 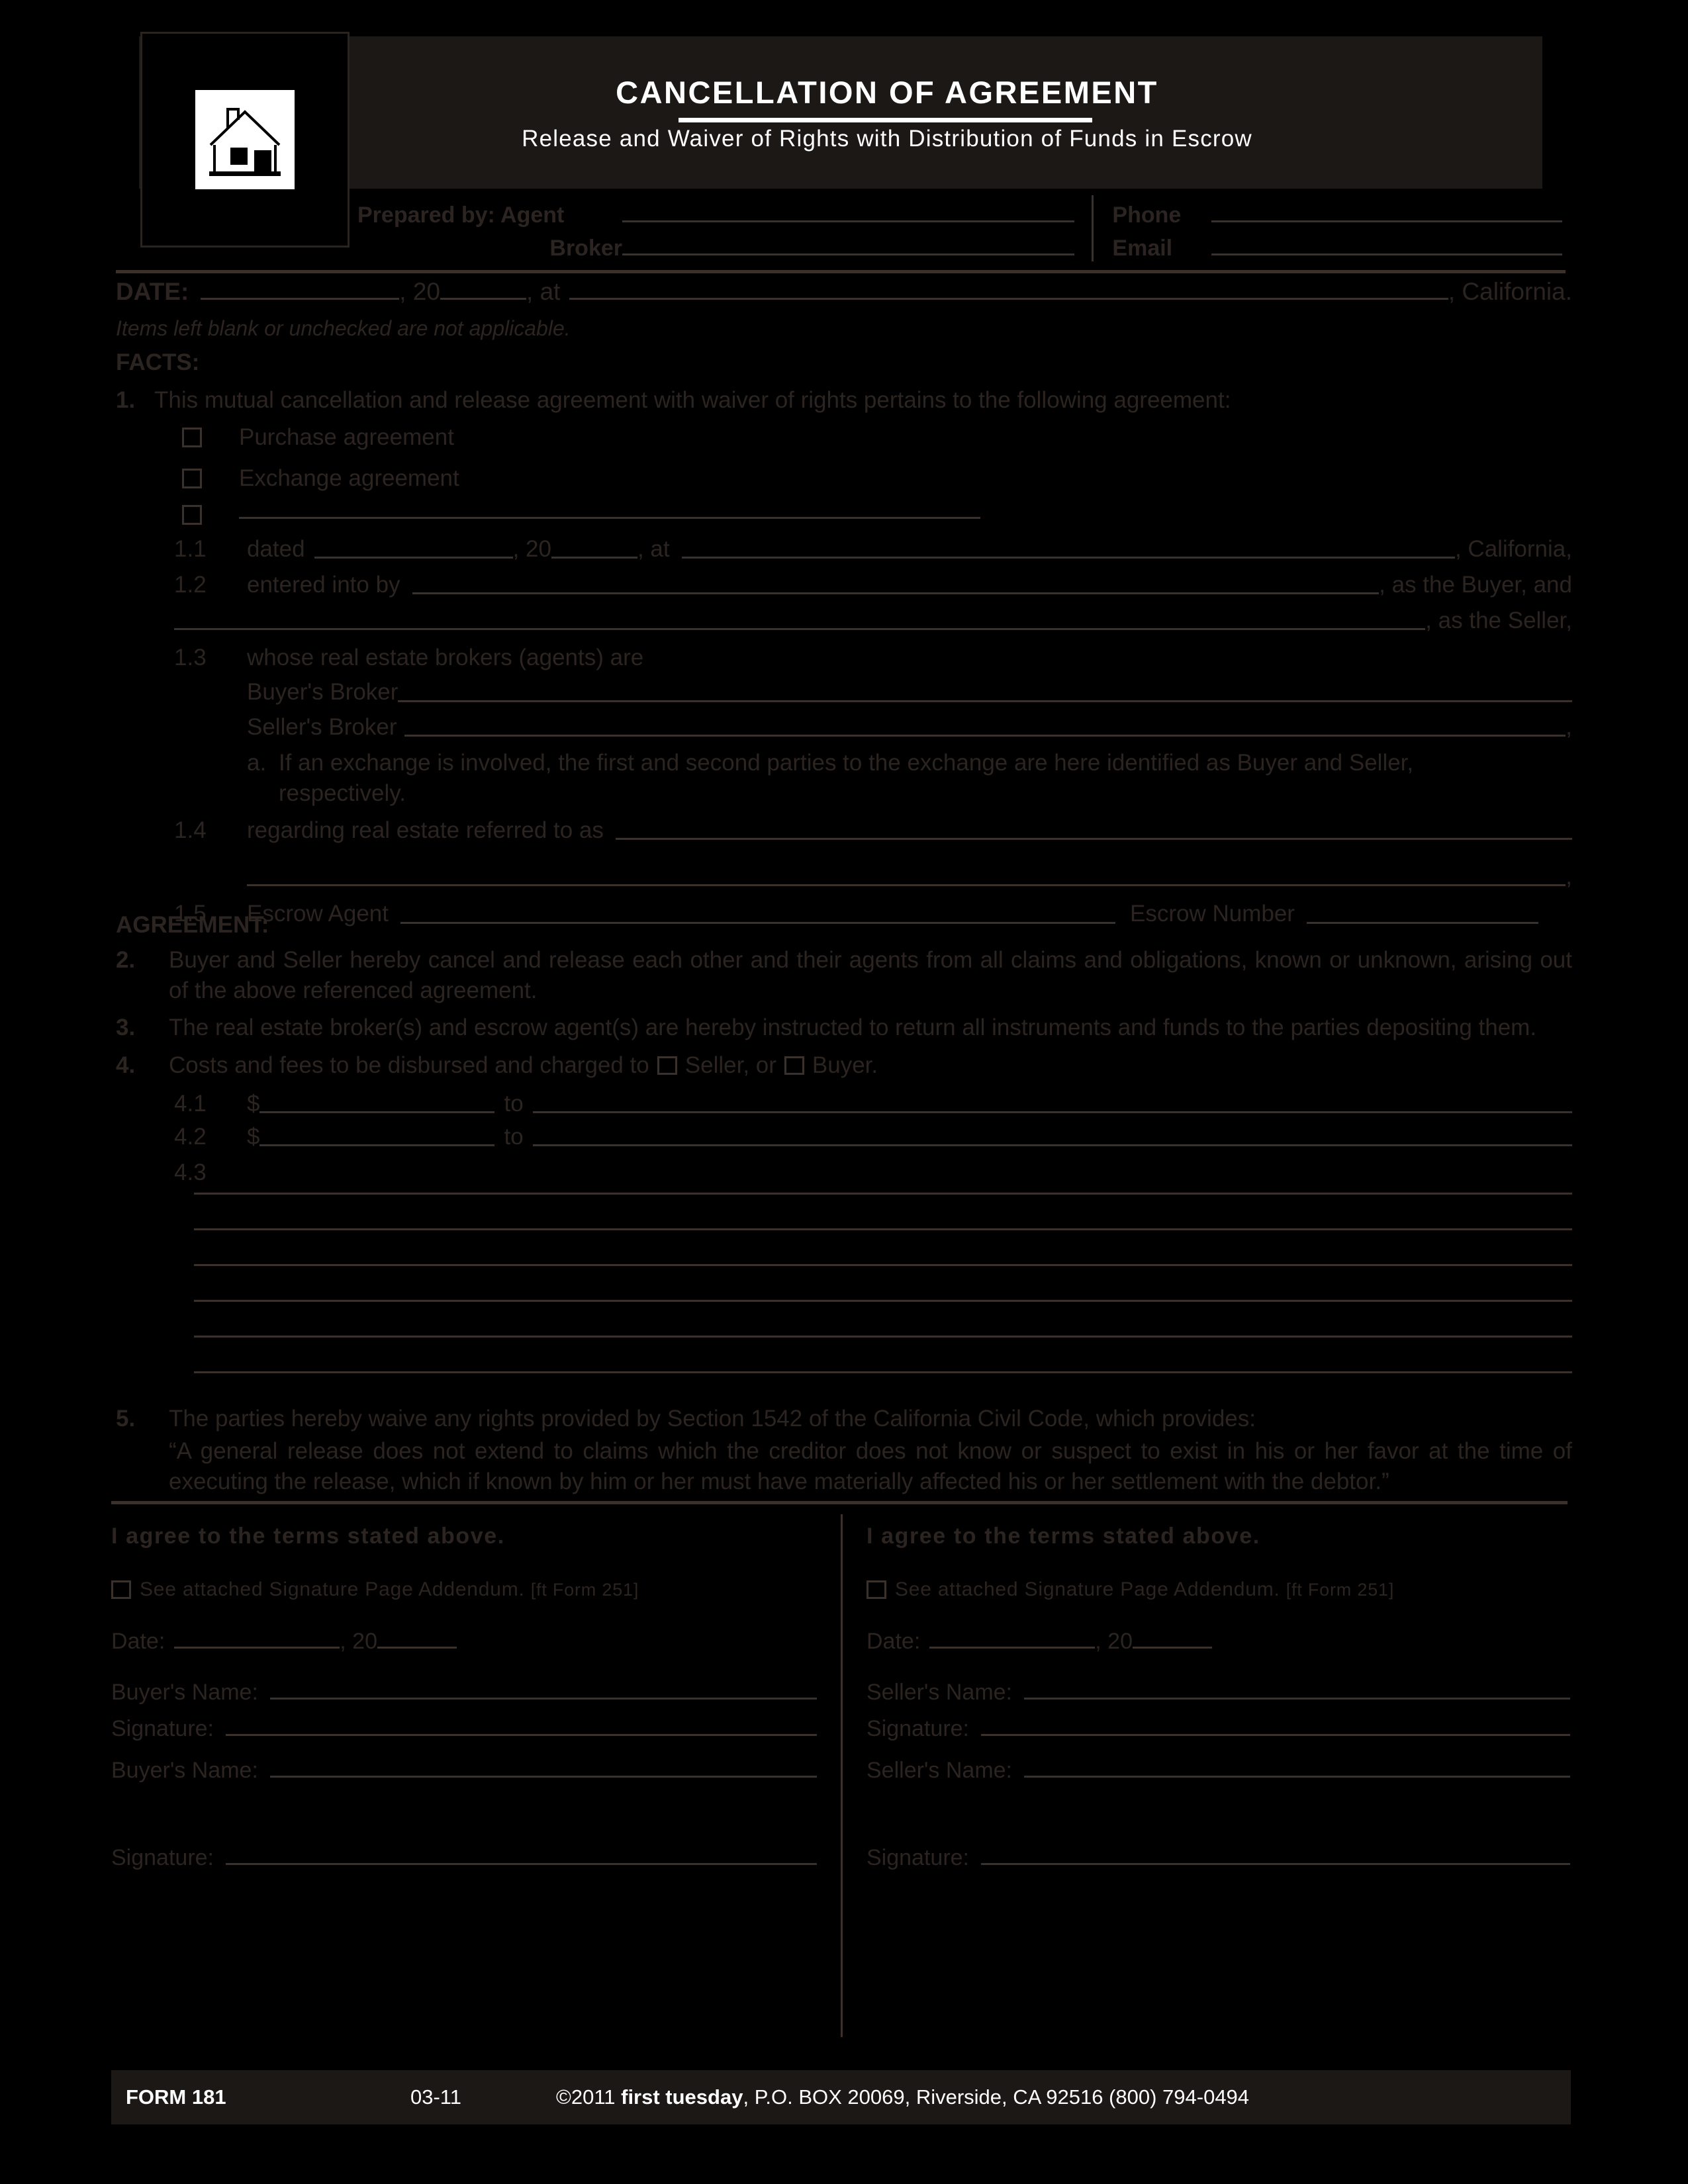 What do you see at coordinates (300, 299) in the screenshot?
I see `date-month-day-input` at bounding box center [300, 299].